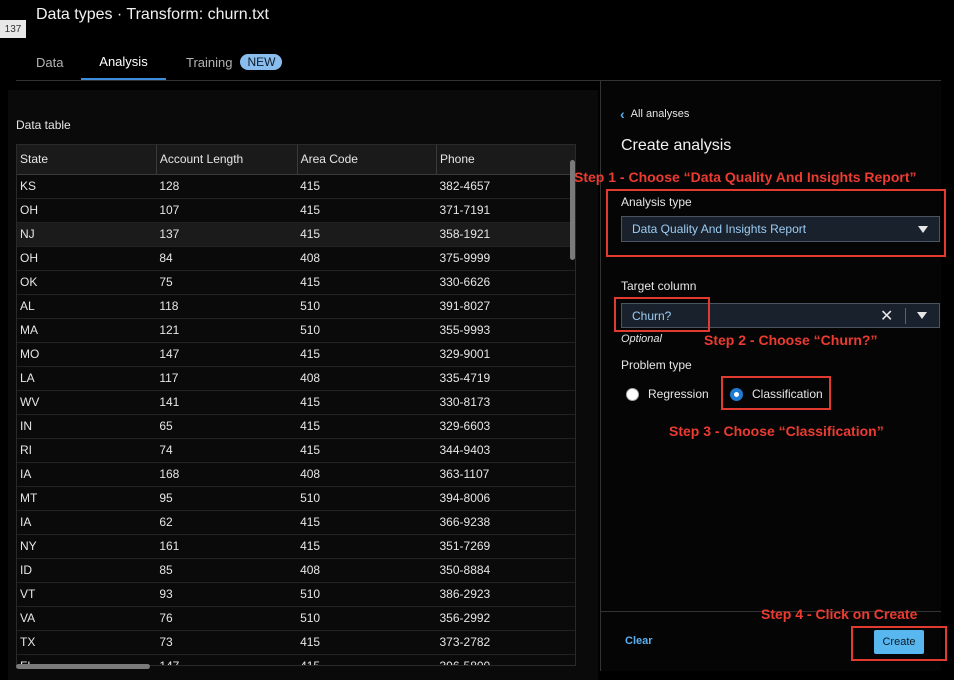 The image size is (954, 680). Describe the element at coordinates (776, 223) in the screenshot. I see `step1-highlight-box` at that location.